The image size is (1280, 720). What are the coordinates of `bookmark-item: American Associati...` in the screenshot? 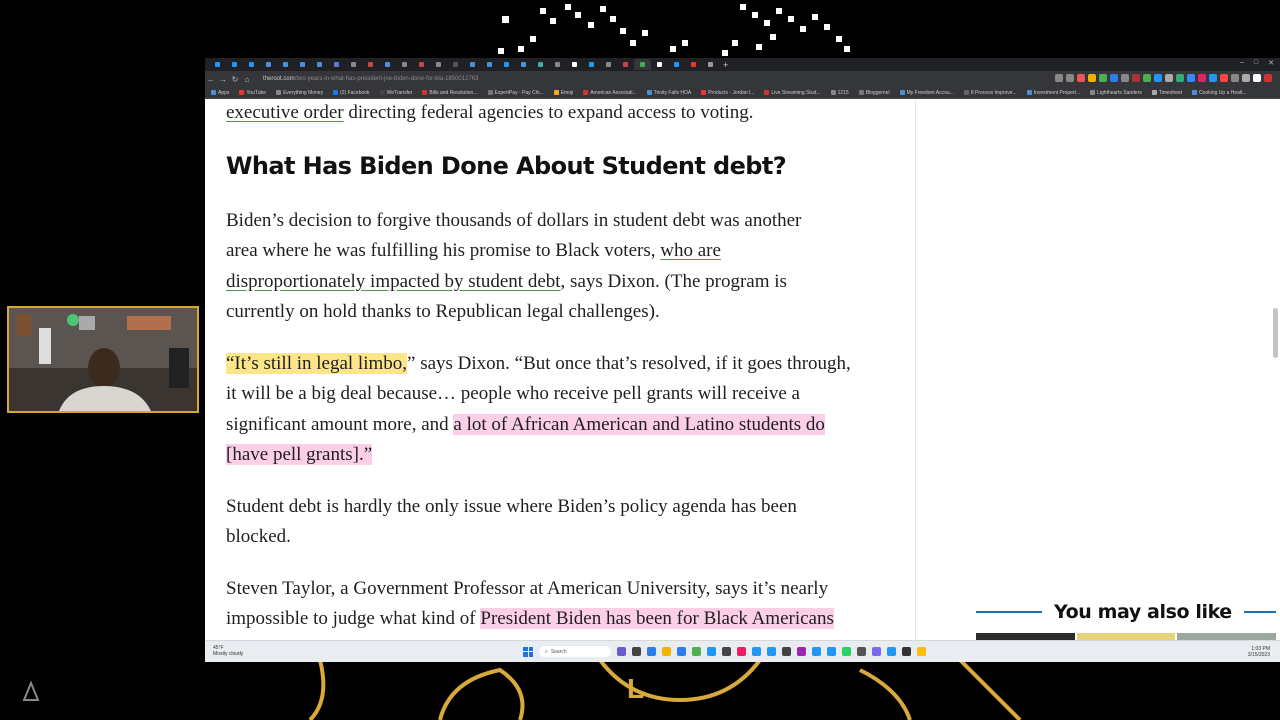 It's located at (610, 93).